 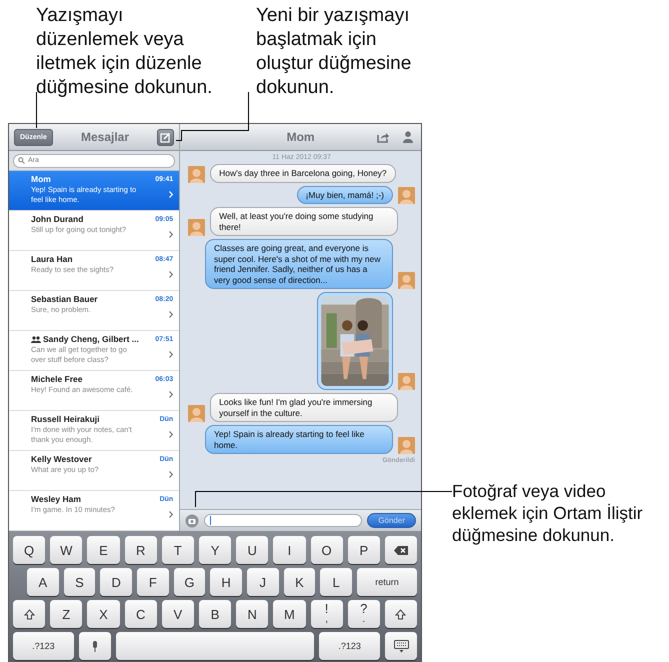 I want to click on contact-name: John Durand, so click(x=57, y=219).